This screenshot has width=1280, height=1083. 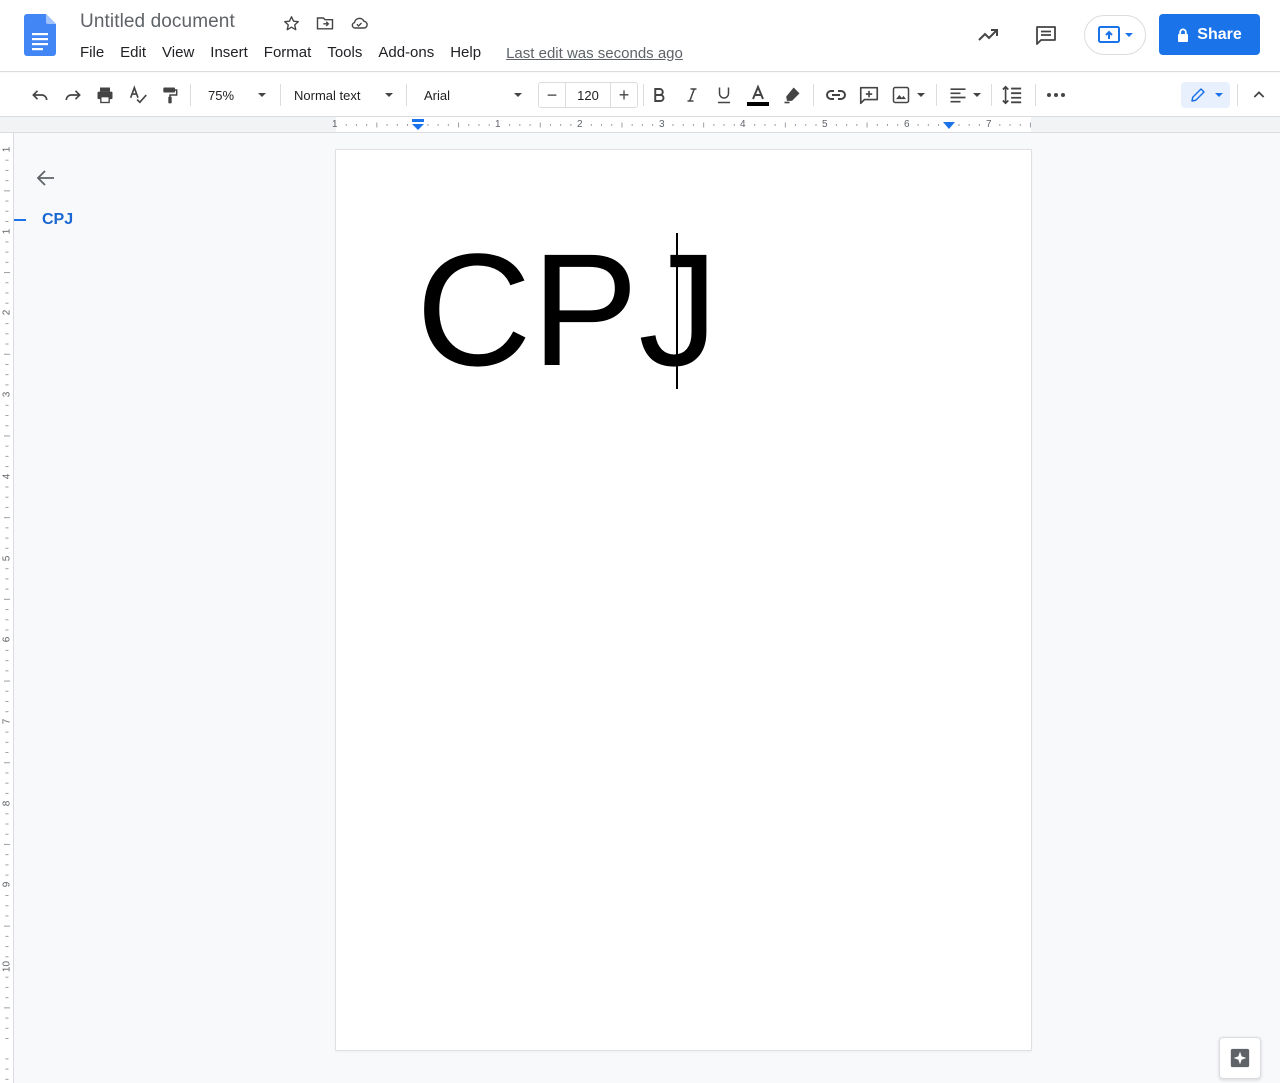 I want to click on explore-button, so click(x=1240, y=1058).